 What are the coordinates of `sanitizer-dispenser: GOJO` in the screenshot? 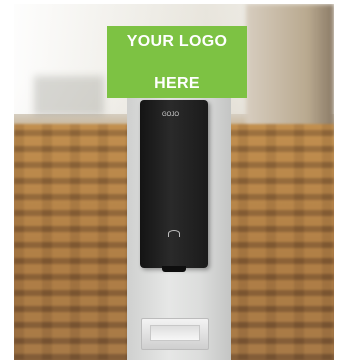 It's located at (174, 186).